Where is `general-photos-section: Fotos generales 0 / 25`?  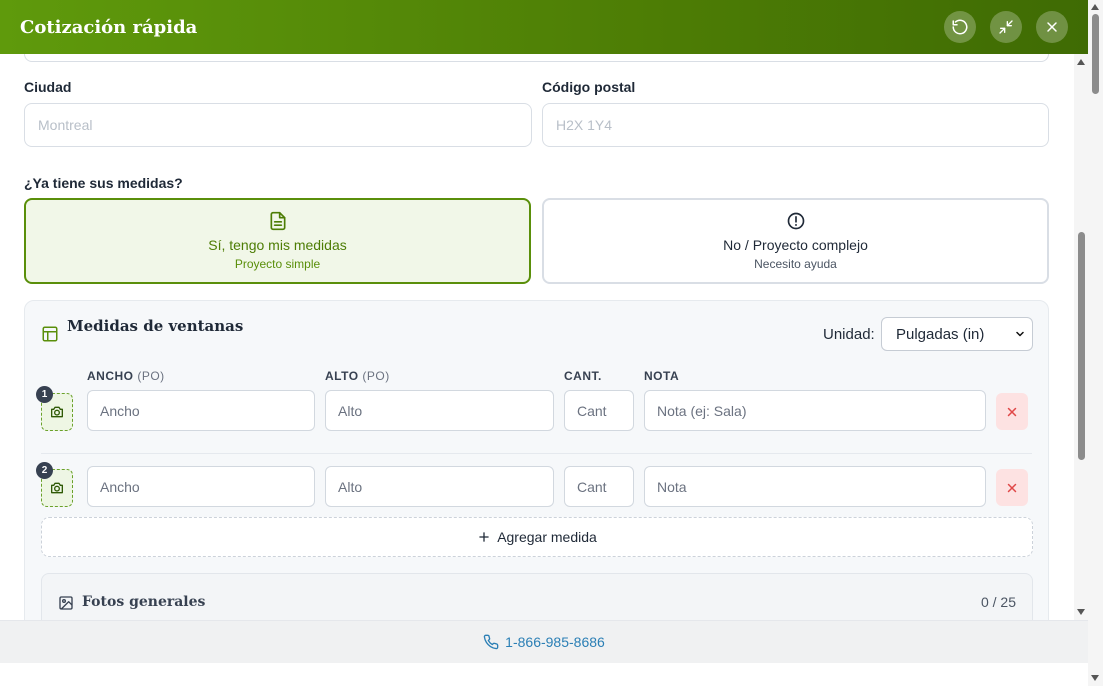
general-photos-section: Fotos generales 0 / 25 is located at coordinates (537, 596).